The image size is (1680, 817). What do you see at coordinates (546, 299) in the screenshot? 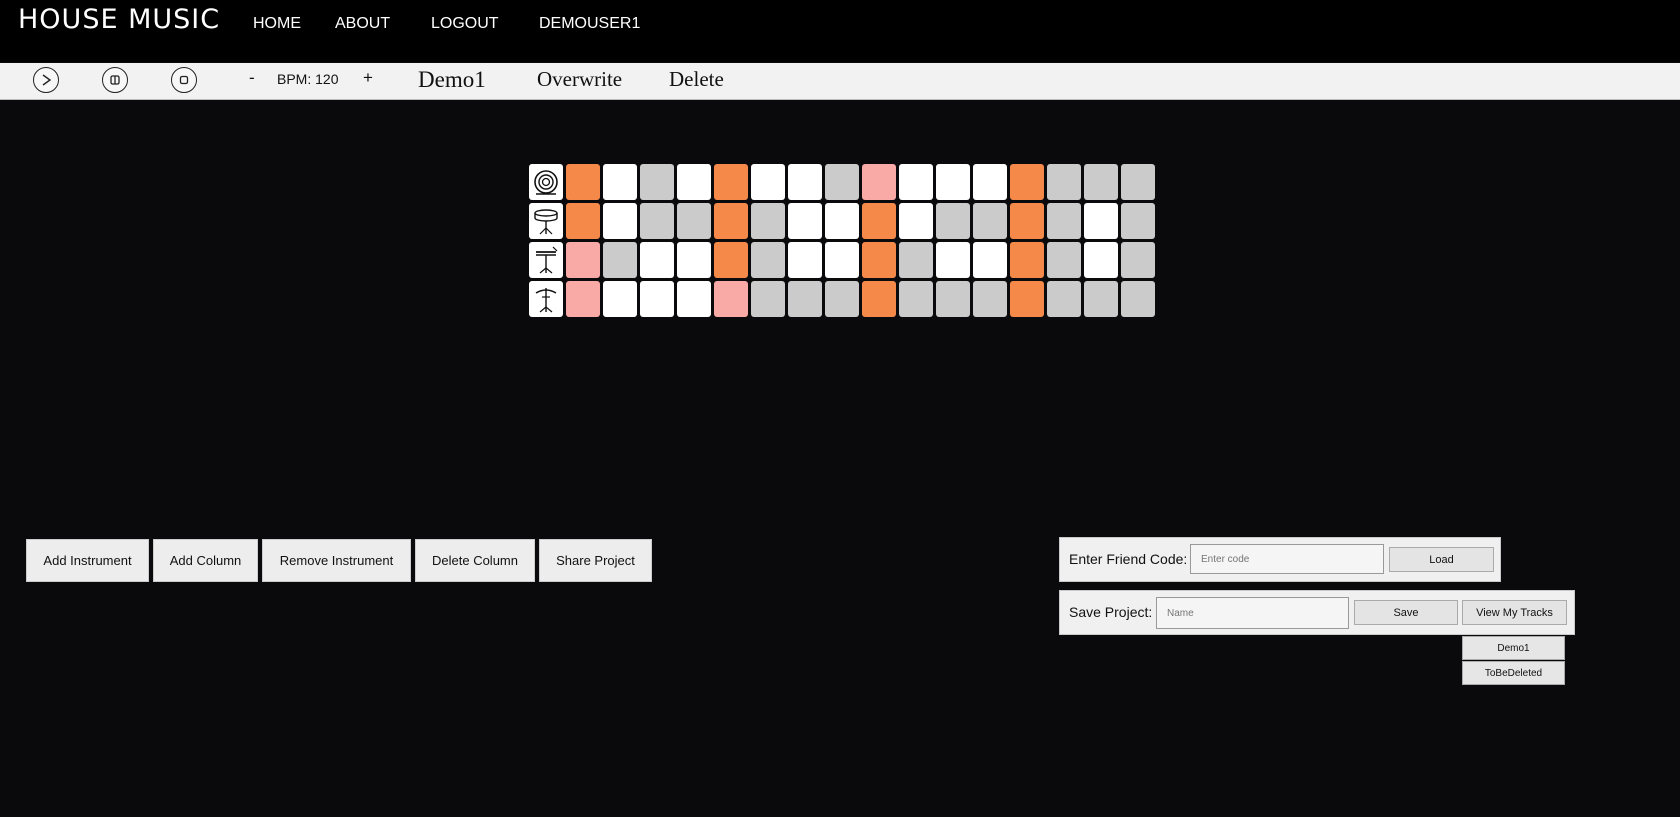
I see `instrument-cymbal` at bounding box center [546, 299].